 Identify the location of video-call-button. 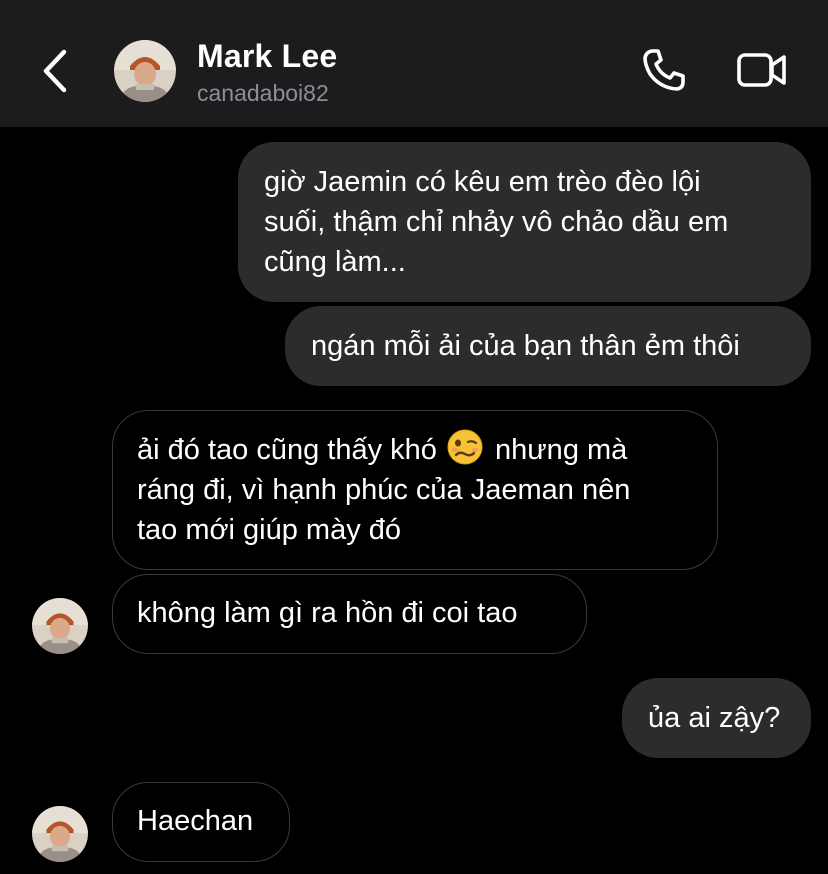
(762, 72).